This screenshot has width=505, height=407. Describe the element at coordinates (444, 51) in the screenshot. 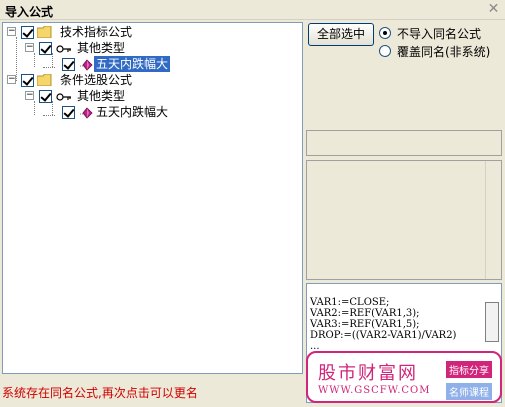

I see `radio-label: 覆盖同名(非系统)` at that location.